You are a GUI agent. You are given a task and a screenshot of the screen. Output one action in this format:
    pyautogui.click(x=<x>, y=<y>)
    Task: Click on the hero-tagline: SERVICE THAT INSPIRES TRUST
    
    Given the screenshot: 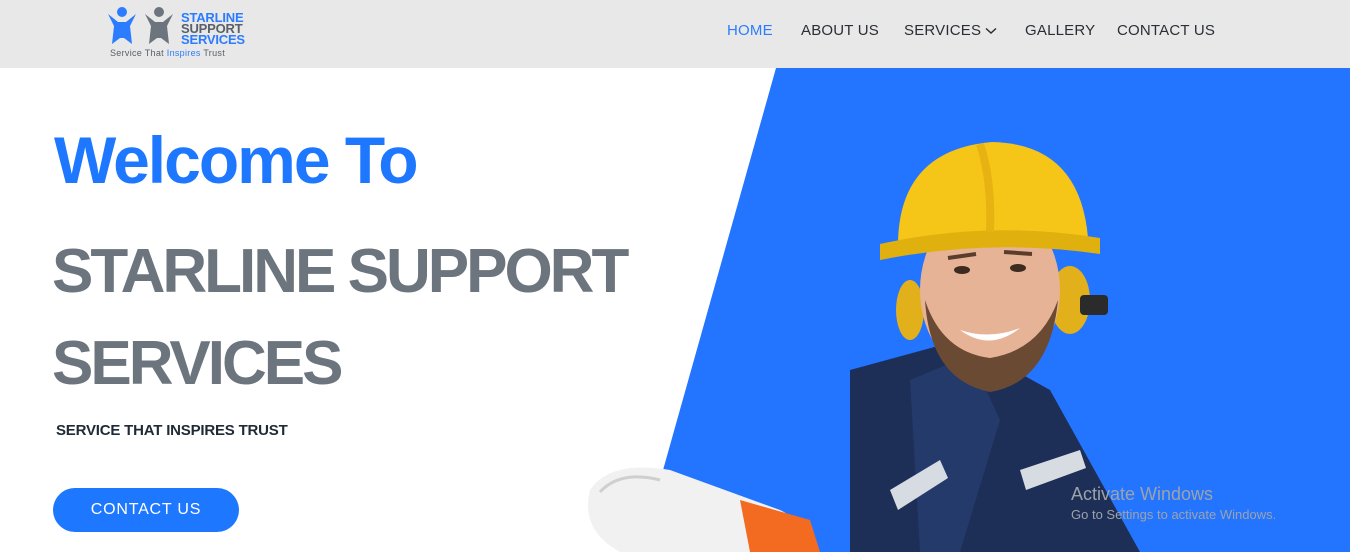 What is the action you would take?
    pyautogui.click(x=172, y=430)
    